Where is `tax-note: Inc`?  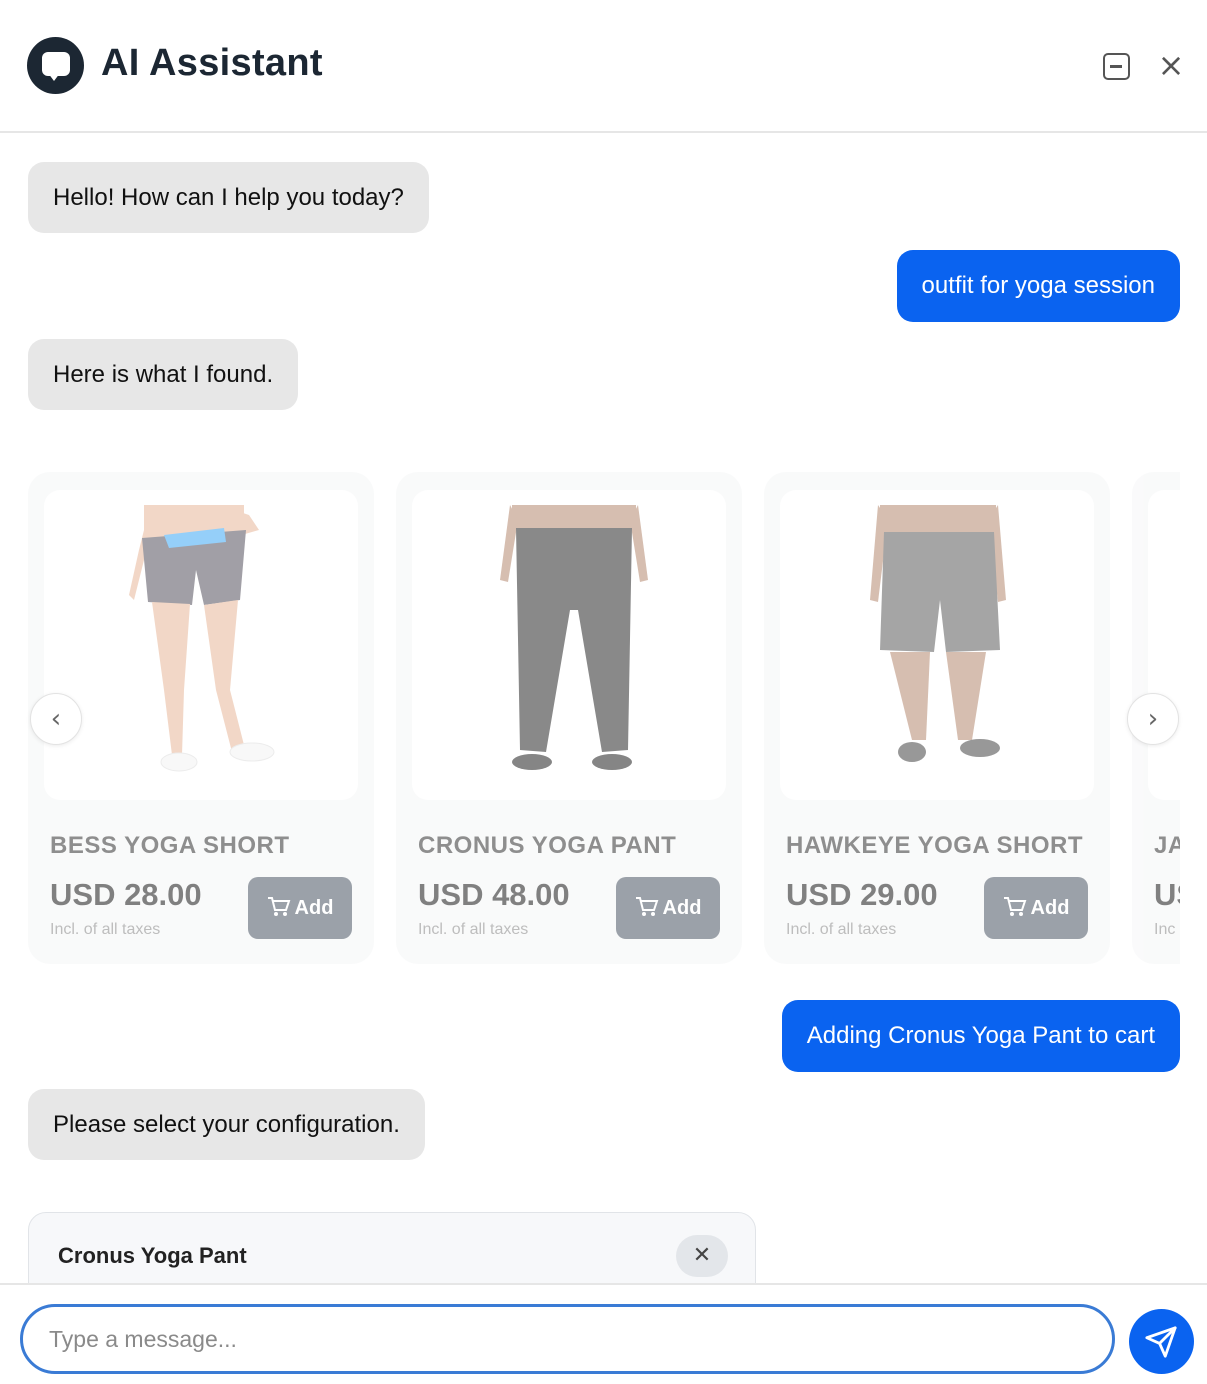
tax-note: Inc is located at coordinates (1165, 929).